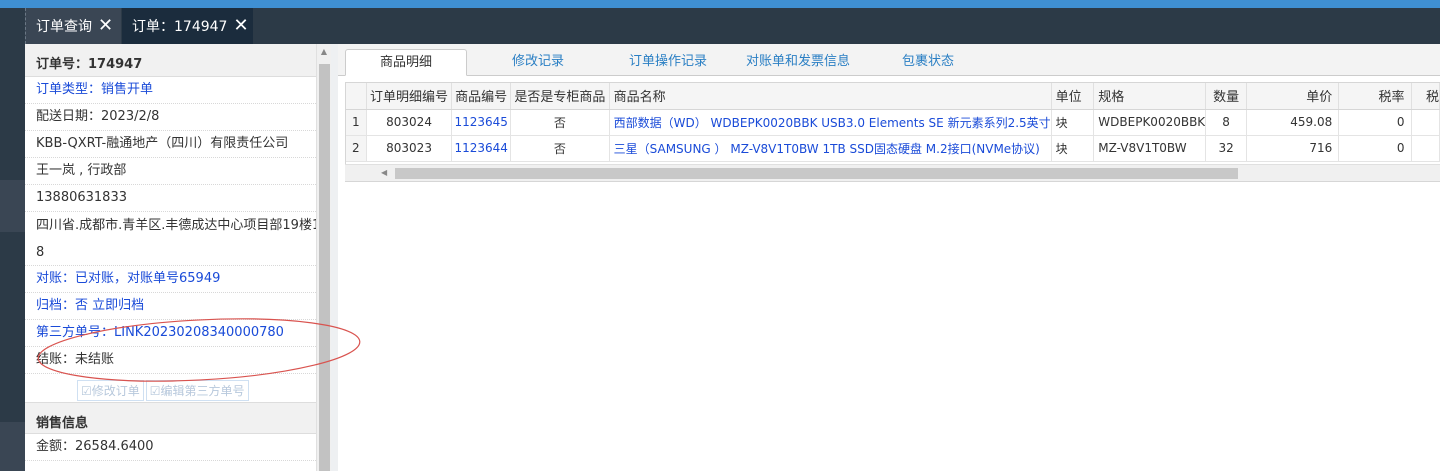 This screenshot has height=471, width=1440. Describe the element at coordinates (1293, 96) in the screenshot. I see `header-price: 单价` at that location.